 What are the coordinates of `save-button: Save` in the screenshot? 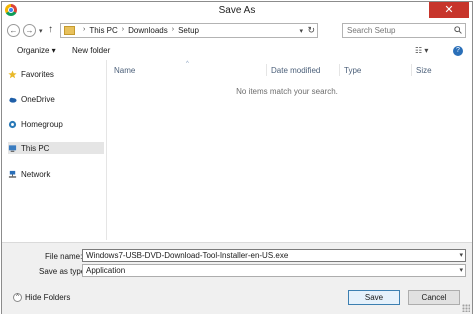 It's located at (374, 297).